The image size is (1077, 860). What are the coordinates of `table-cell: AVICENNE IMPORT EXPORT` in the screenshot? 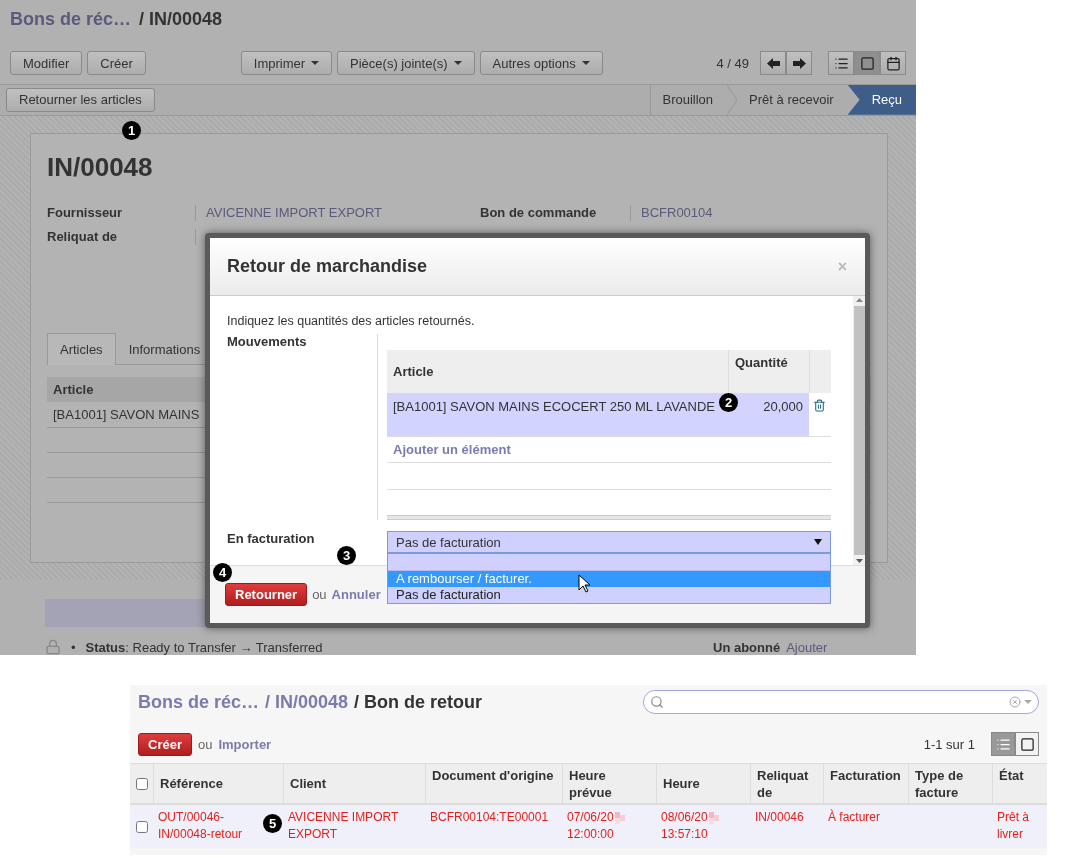 It's located at (354, 826).